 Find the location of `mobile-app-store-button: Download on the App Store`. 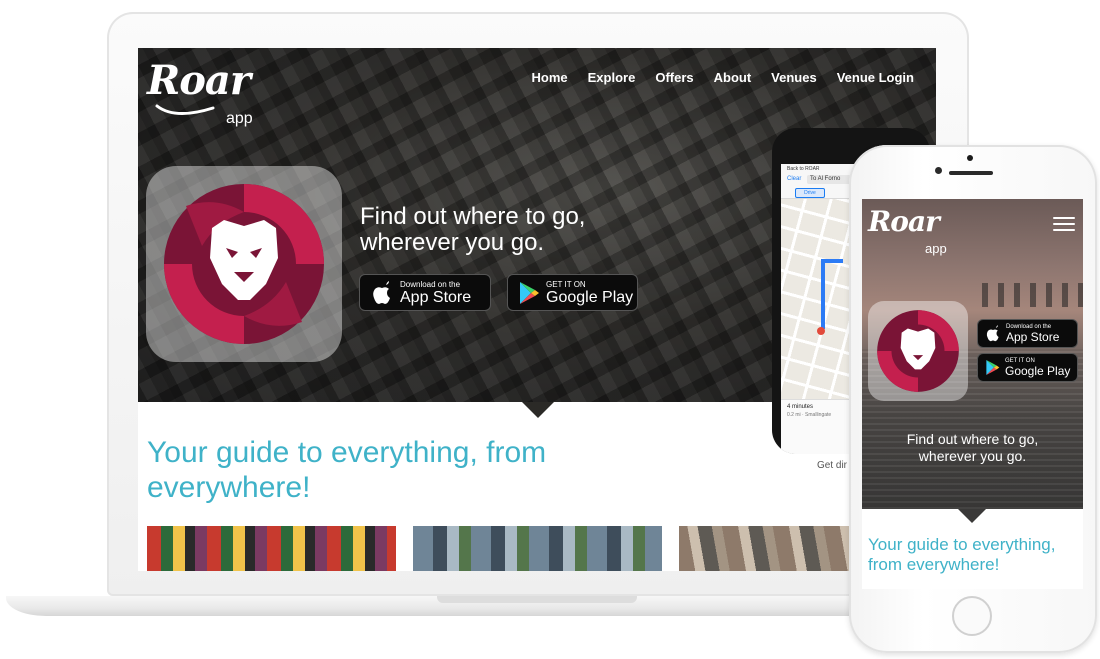

mobile-app-store-button: Download on the App Store is located at coordinates (1027, 333).